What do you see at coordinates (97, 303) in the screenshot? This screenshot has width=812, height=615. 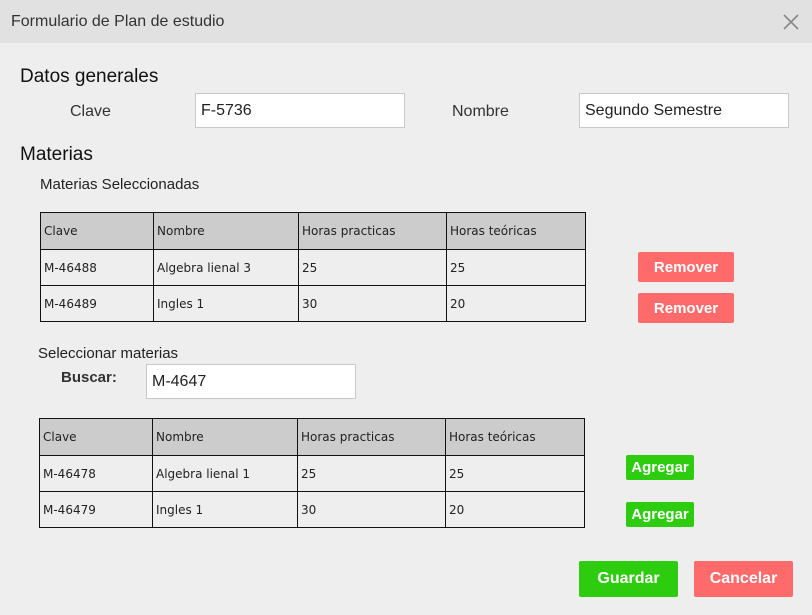 I see `cell-clave: M-46489` at bounding box center [97, 303].